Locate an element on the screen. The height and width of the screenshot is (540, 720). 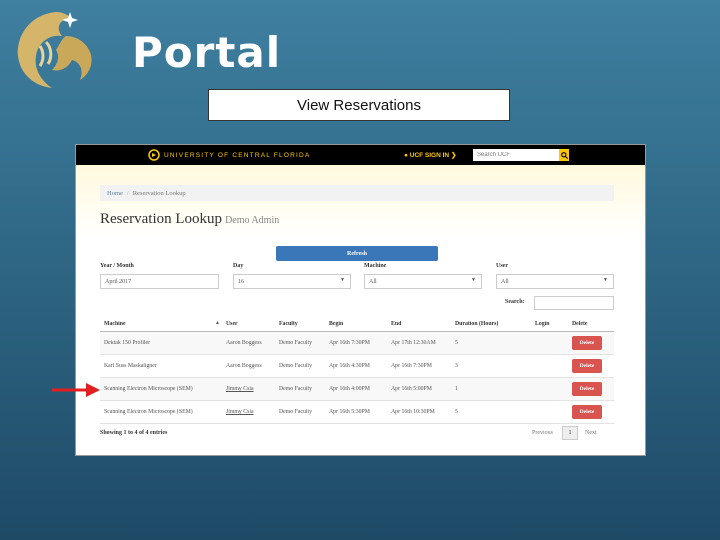
machine-select: All ▼ is located at coordinates (423, 281).